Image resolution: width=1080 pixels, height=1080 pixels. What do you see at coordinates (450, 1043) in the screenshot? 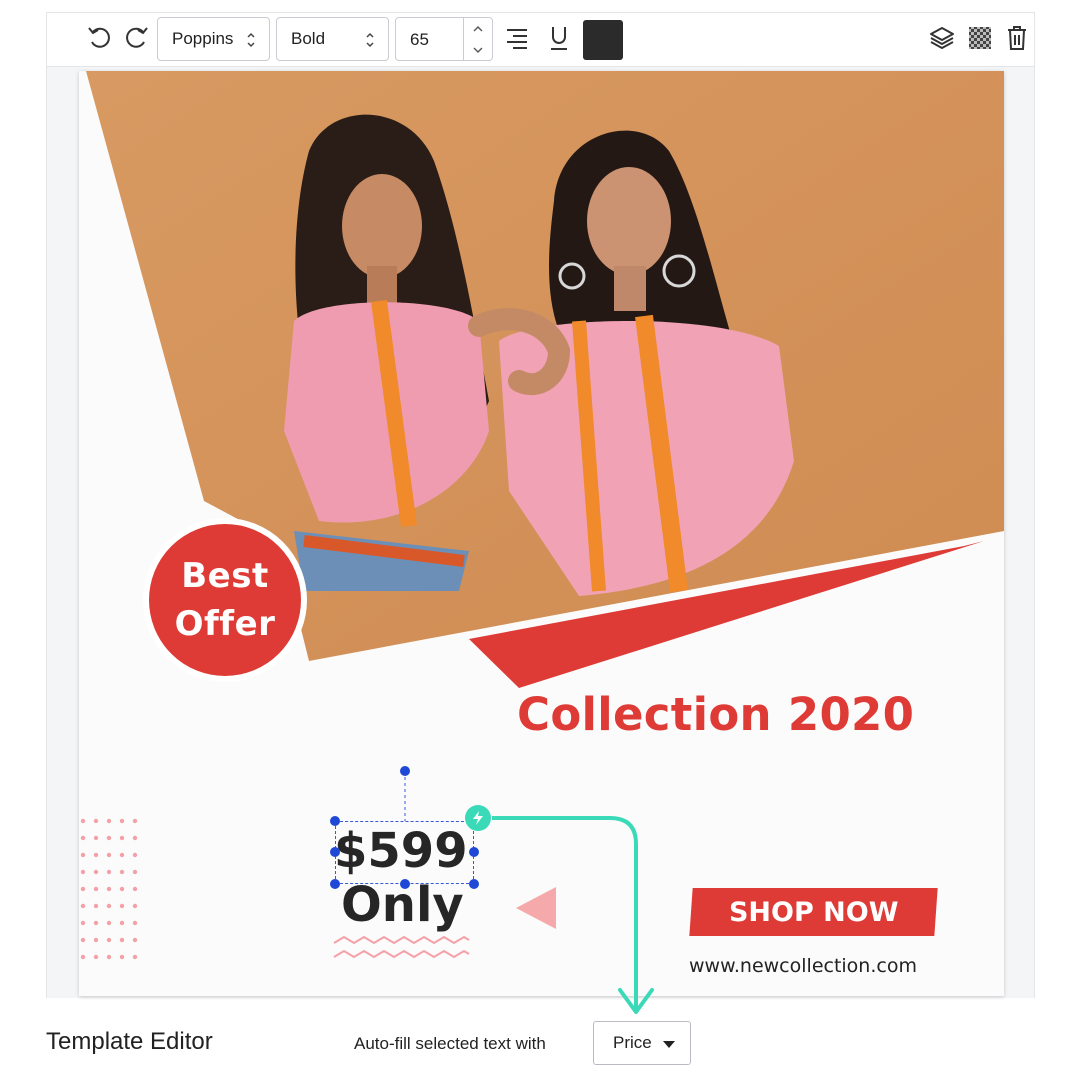
I see `autofill-label: Auto-fill selected text with` at bounding box center [450, 1043].